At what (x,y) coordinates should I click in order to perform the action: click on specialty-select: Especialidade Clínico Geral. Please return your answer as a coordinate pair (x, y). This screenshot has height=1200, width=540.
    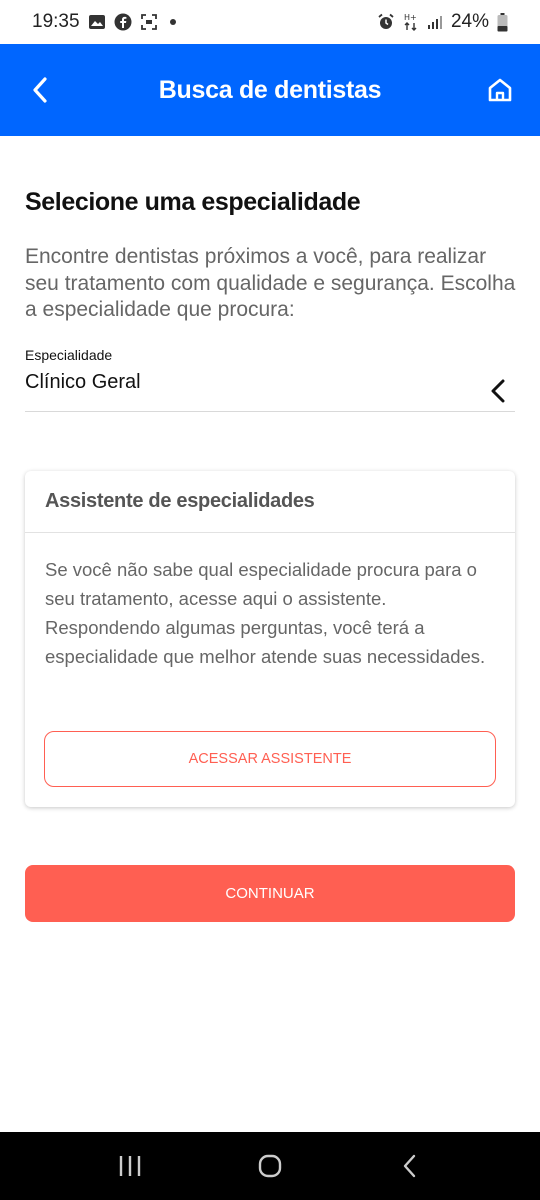
    Looking at the image, I should click on (270, 378).